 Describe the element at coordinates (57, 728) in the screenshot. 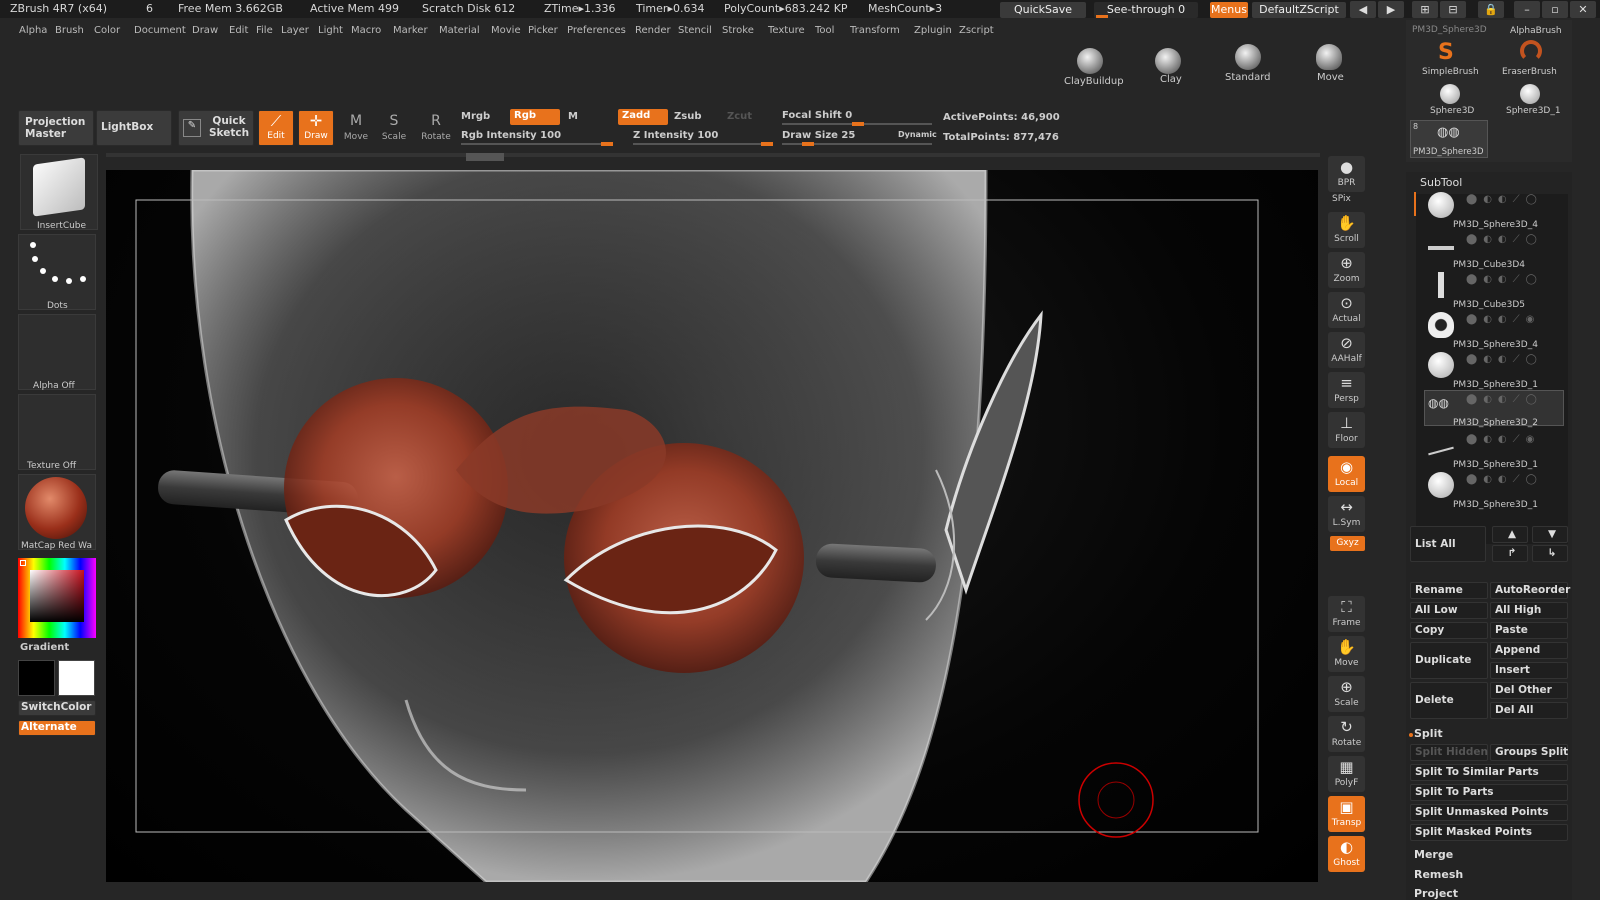

I see `alternate-button: Alternate` at that location.